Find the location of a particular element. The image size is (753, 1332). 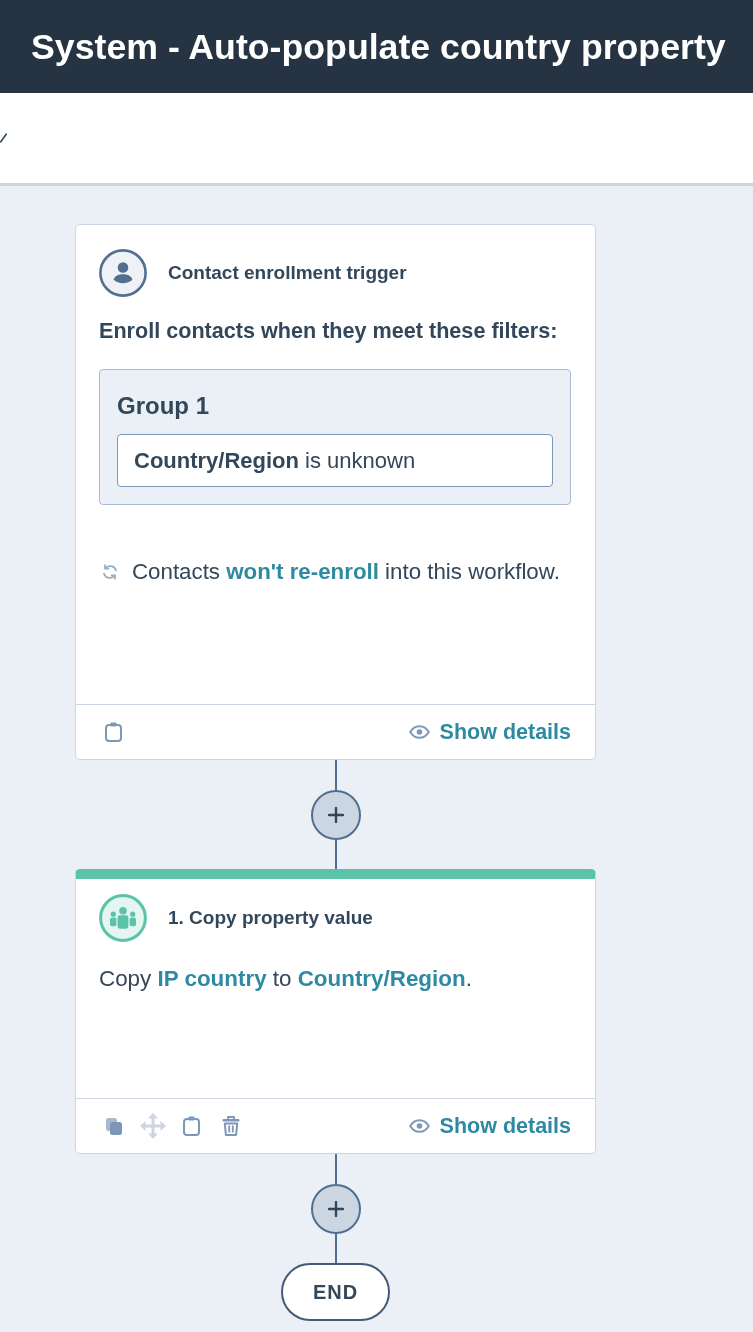

property-link: Country/Region is located at coordinates (381, 978).